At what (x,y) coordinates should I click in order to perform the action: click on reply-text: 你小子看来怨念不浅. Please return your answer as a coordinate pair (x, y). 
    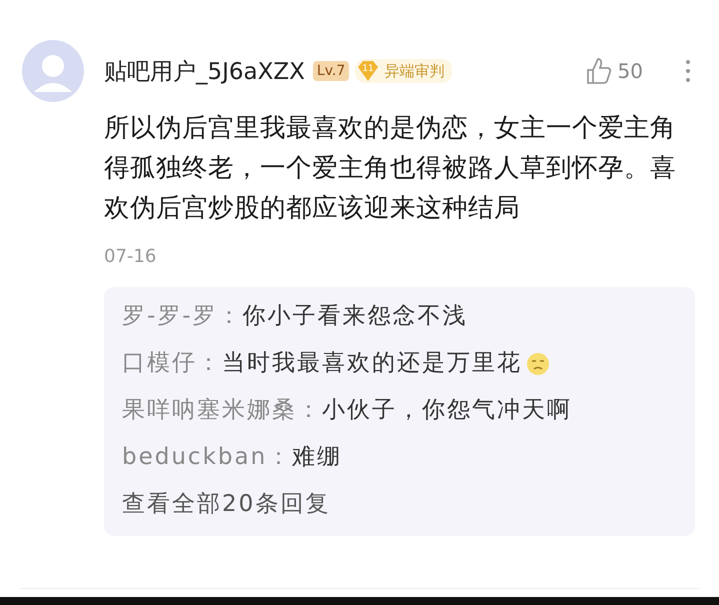
    Looking at the image, I should click on (355, 316).